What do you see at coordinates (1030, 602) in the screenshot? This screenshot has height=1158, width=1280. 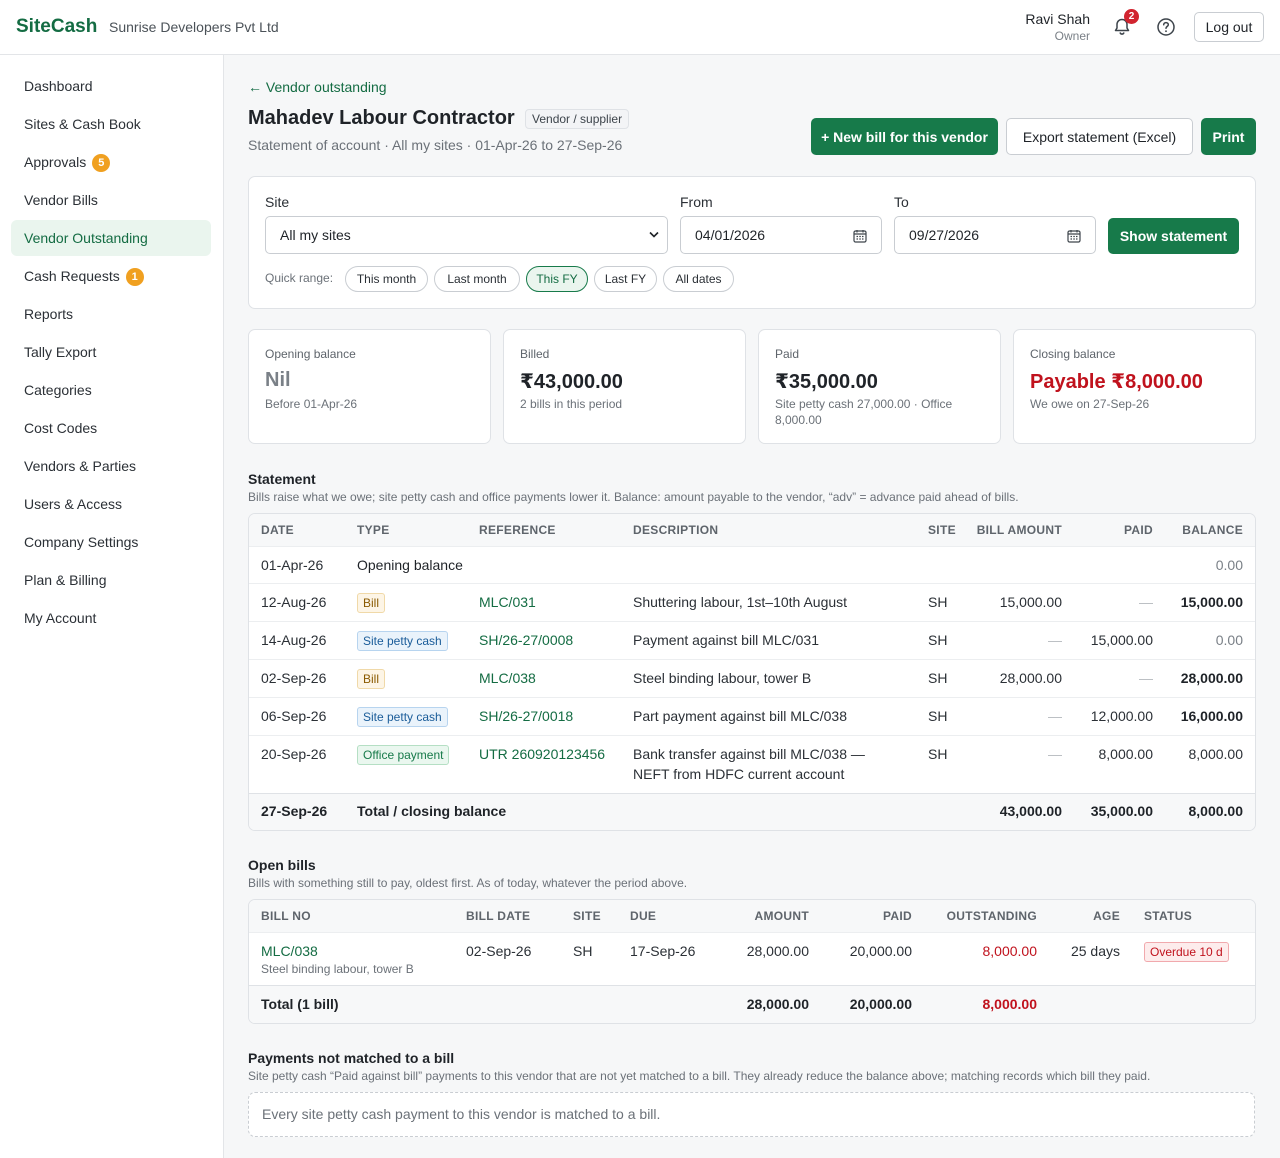 I see `row-bill-amount: 15,000.00` at bounding box center [1030, 602].